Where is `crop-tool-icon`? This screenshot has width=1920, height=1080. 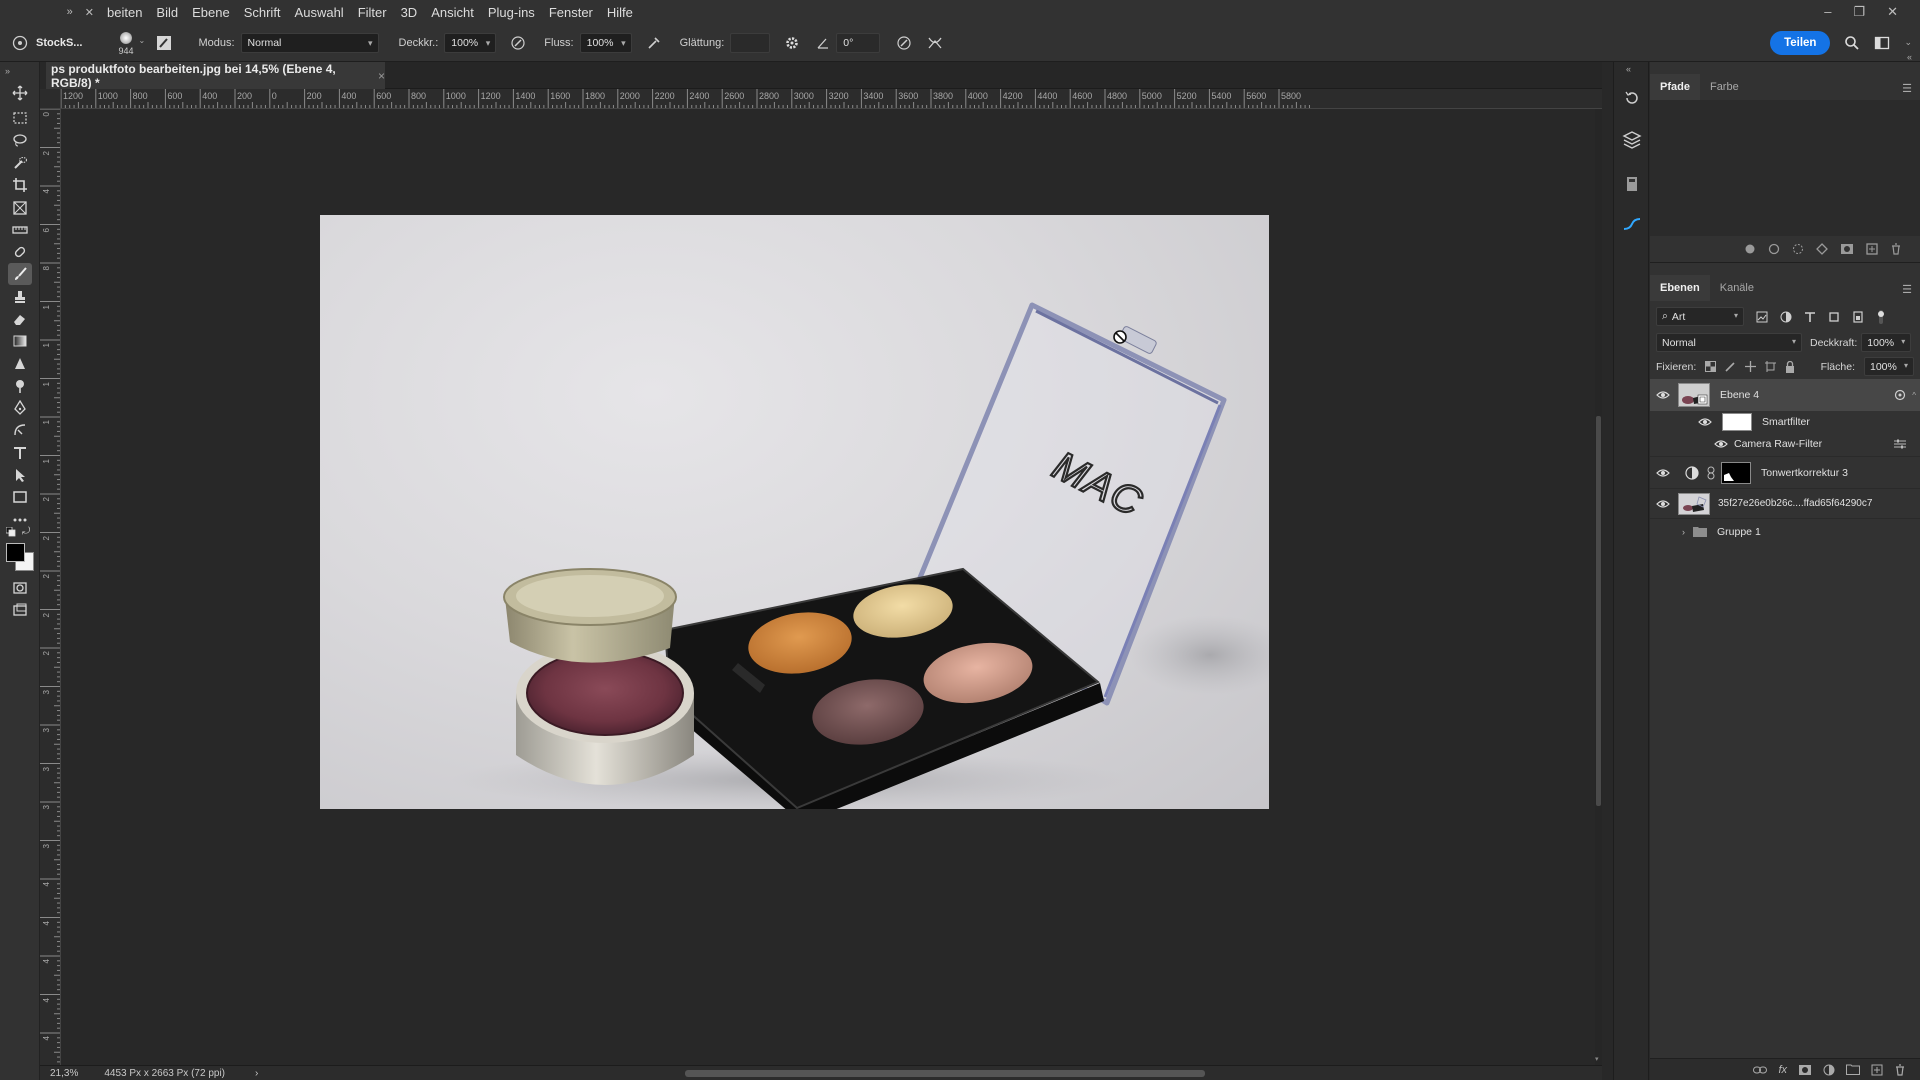 crop-tool-icon is located at coordinates (20, 185).